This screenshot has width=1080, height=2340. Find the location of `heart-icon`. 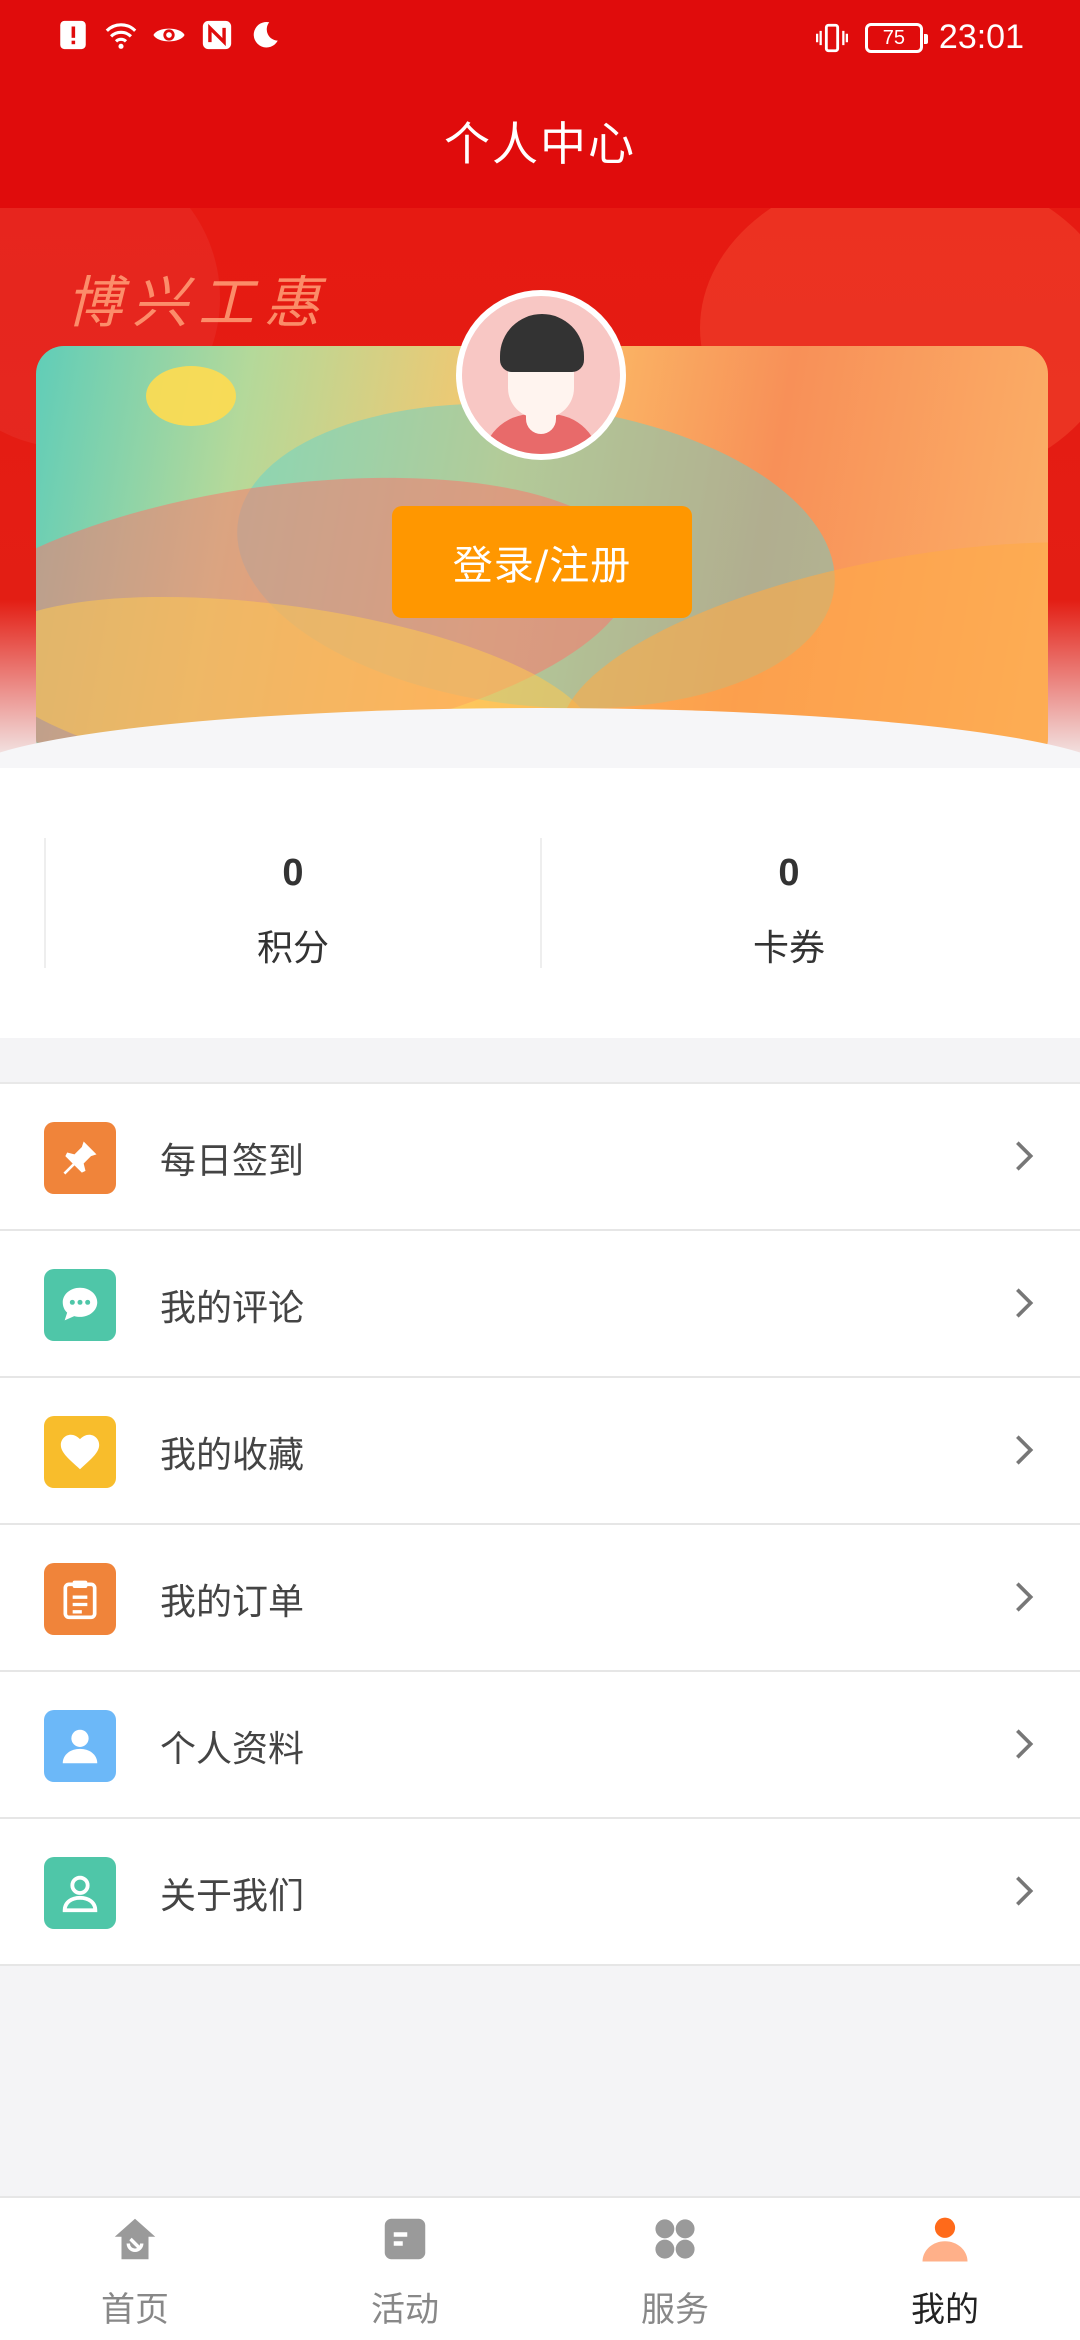

heart-icon is located at coordinates (80, 1452).